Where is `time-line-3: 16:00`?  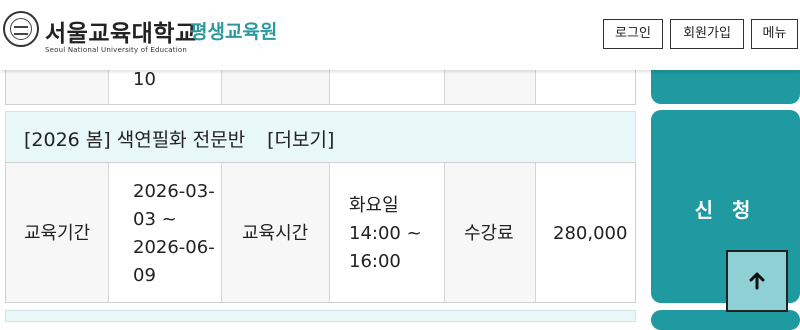 time-line-3: 16:00 is located at coordinates (375, 261).